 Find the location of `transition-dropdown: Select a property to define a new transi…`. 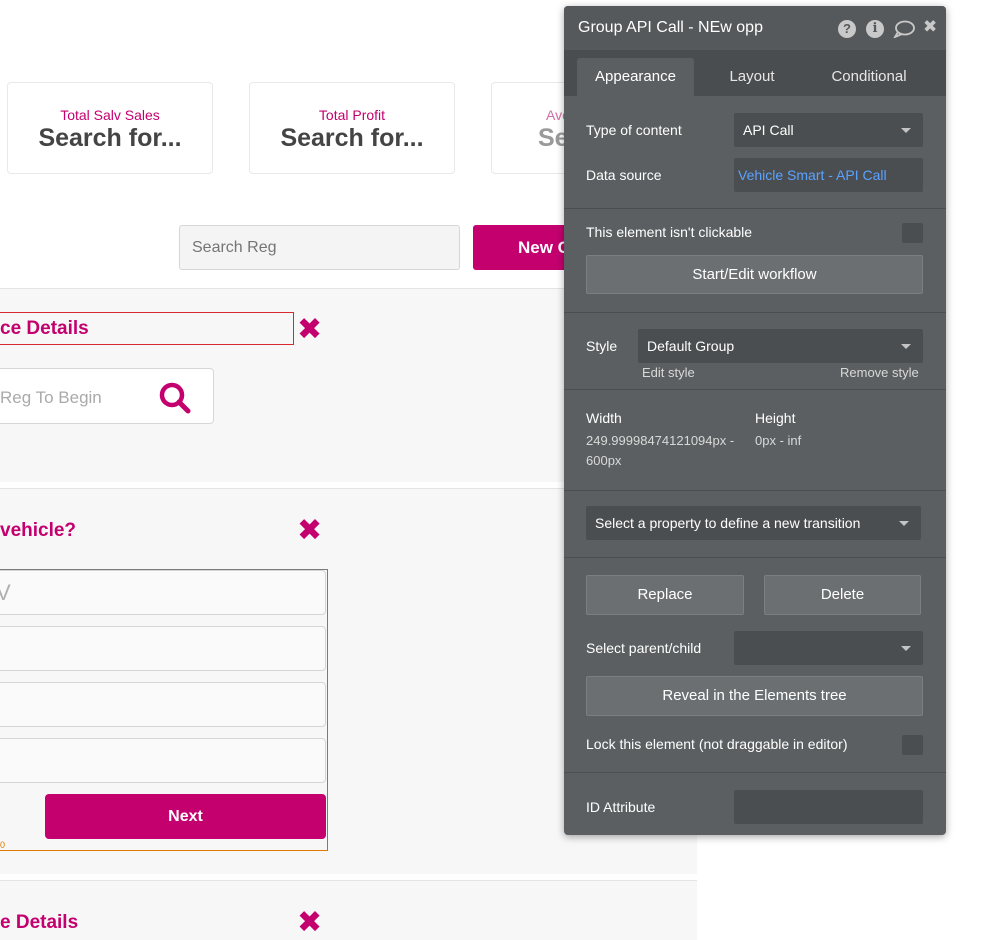

transition-dropdown: Select a property to define a new transi… is located at coordinates (753, 523).